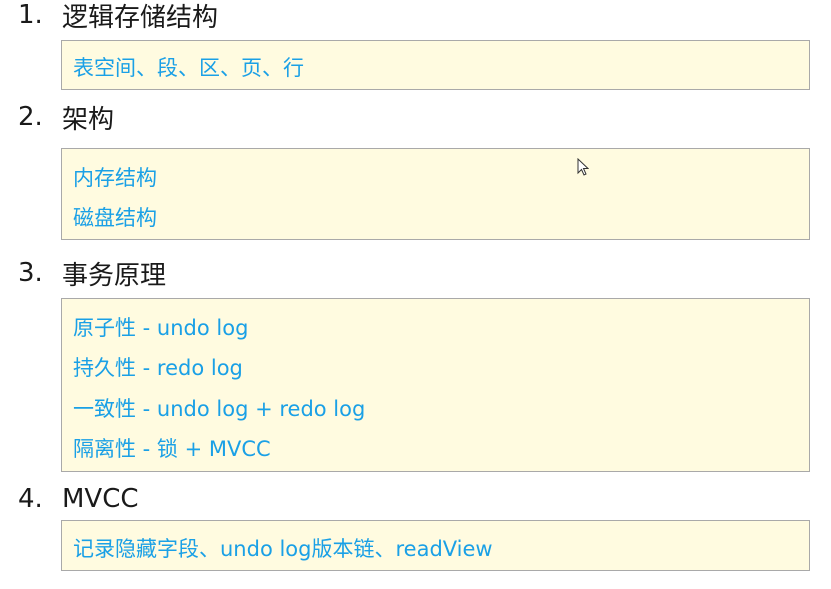 Image resolution: width=831 pixels, height=589 pixels. What do you see at coordinates (188, 68) in the screenshot?
I see `list-item: 表空间、段、区、页、行` at bounding box center [188, 68].